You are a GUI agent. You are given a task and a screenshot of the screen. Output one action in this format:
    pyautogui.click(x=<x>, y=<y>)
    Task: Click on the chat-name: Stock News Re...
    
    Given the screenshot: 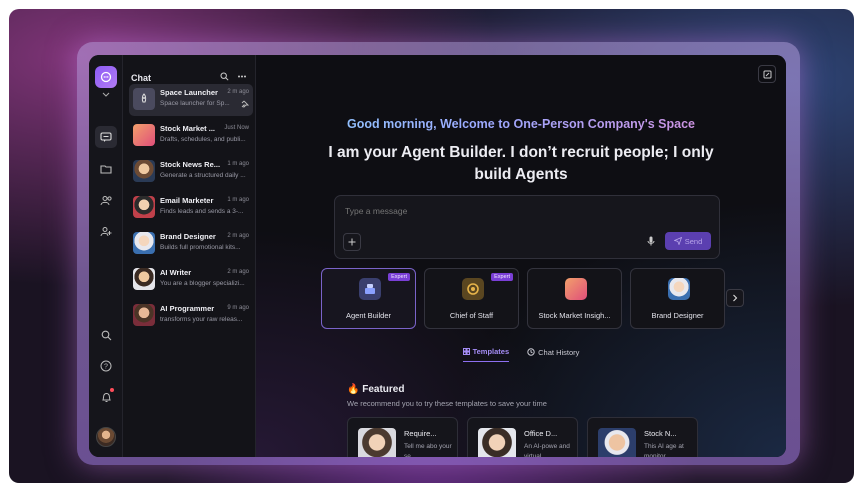 What is the action you would take?
    pyautogui.click(x=190, y=164)
    